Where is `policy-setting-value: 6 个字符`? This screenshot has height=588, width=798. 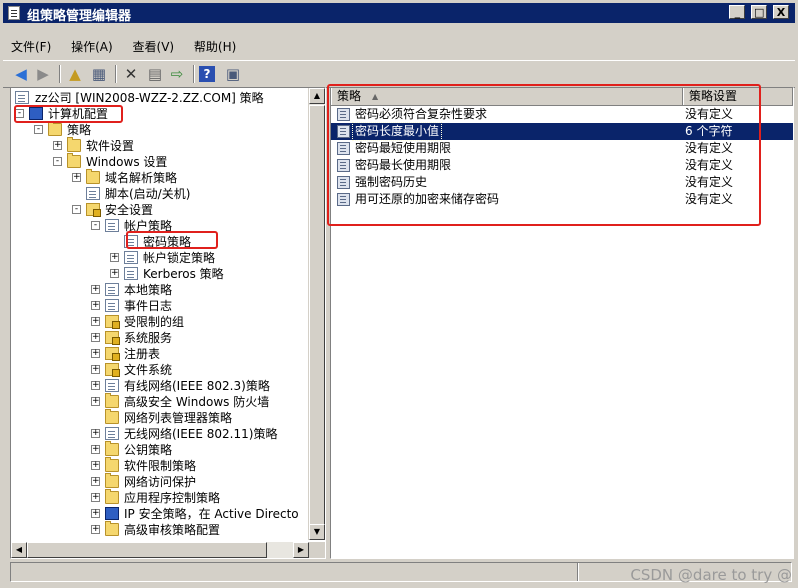 policy-setting-value: 6 个字符 is located at coordinates (709, 131).